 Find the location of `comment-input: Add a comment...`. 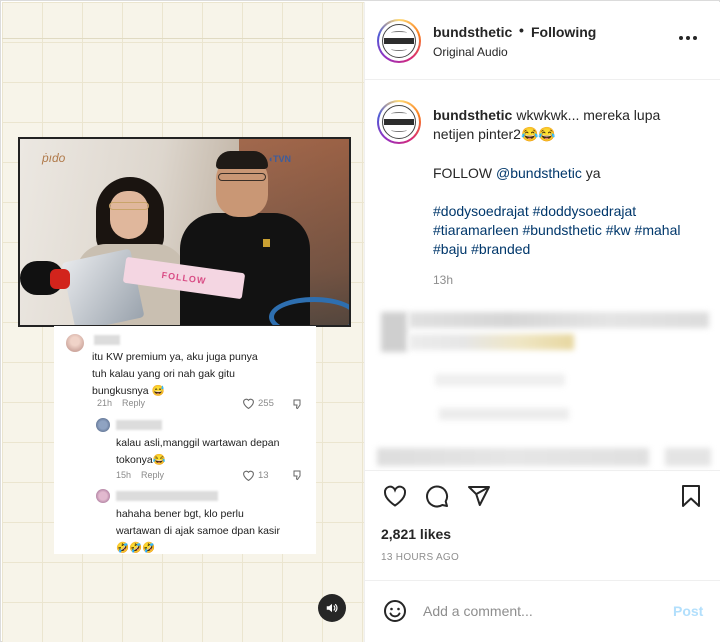

comment-input: Add a comment... is located at coordinates (478, 611).